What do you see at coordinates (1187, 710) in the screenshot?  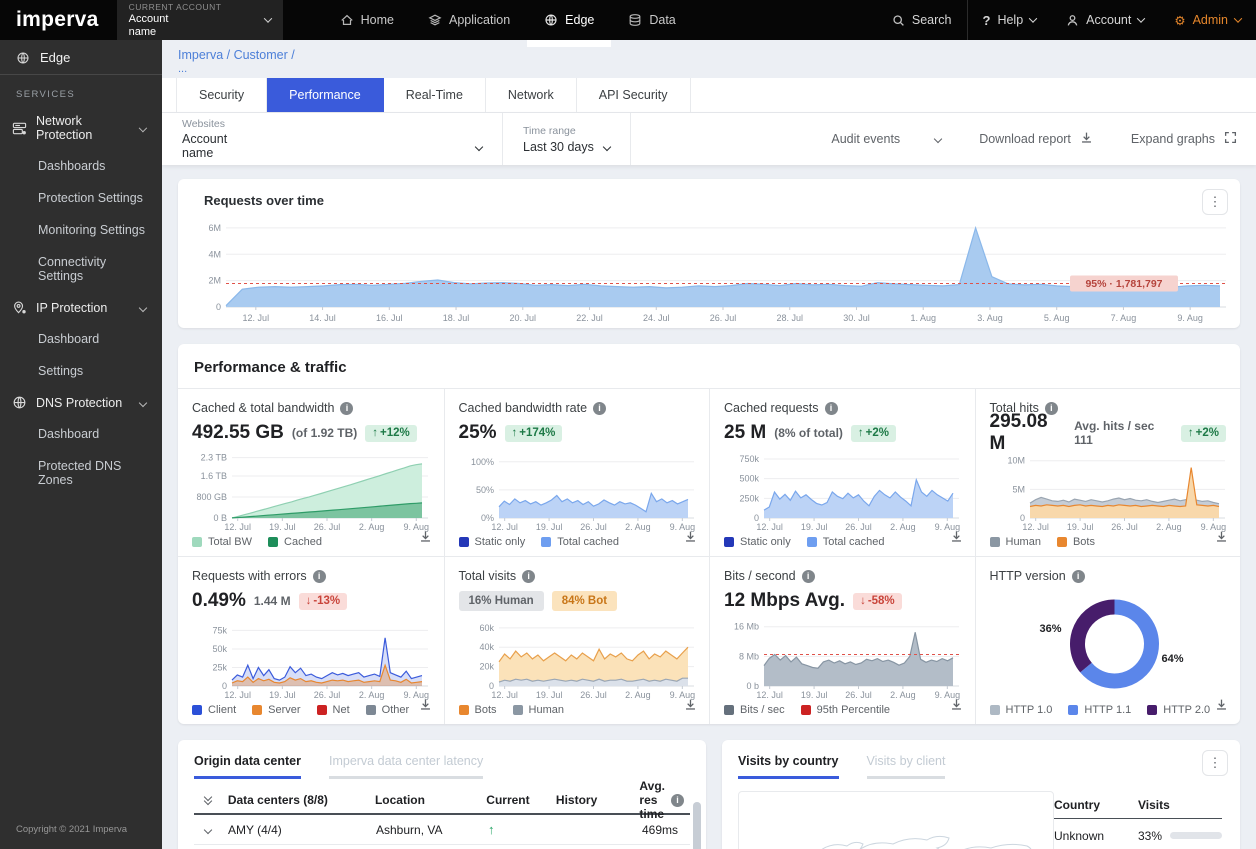 I see `legend-label: HTTP 2.0` at bounding box center [1187, 710].